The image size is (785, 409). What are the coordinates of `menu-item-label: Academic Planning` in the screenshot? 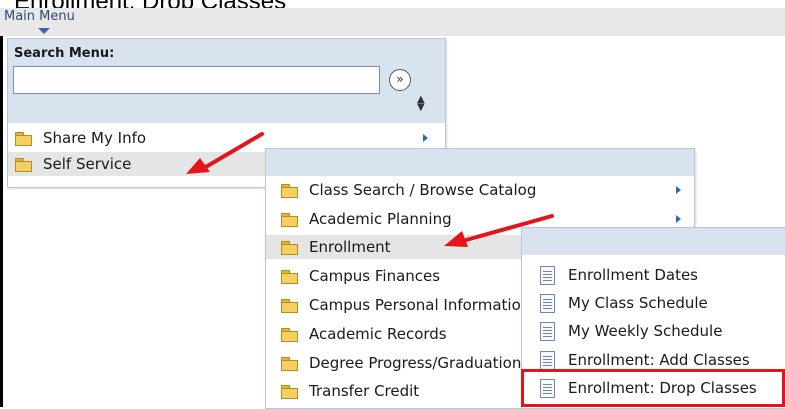 It's located at (380, 219).